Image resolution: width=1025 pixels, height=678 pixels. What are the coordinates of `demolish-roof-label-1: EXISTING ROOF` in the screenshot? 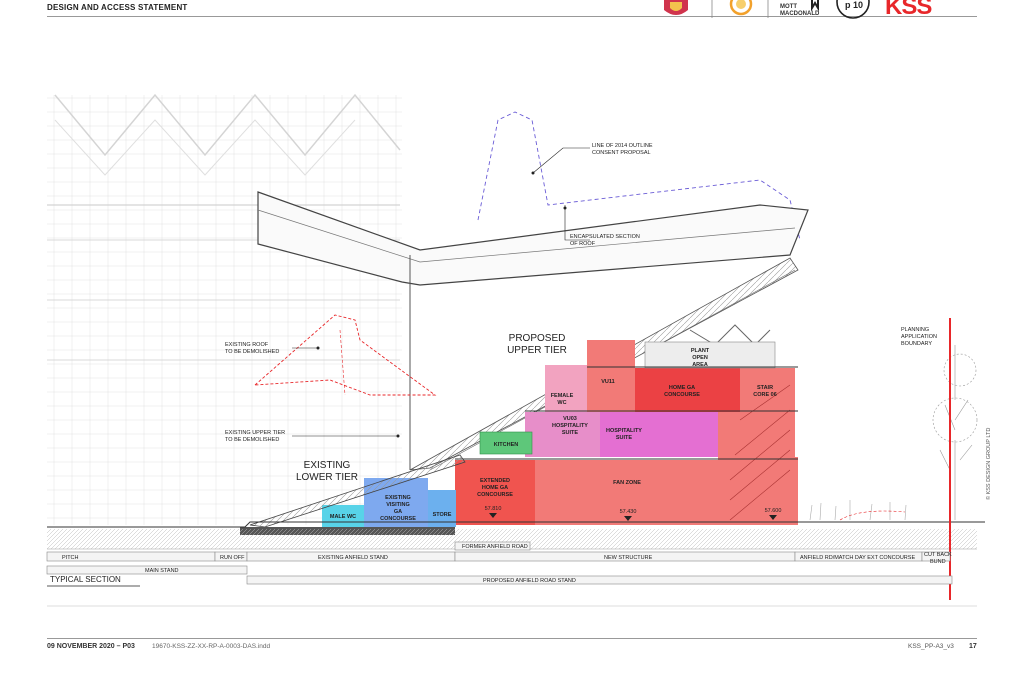 It's located at (247, 345).